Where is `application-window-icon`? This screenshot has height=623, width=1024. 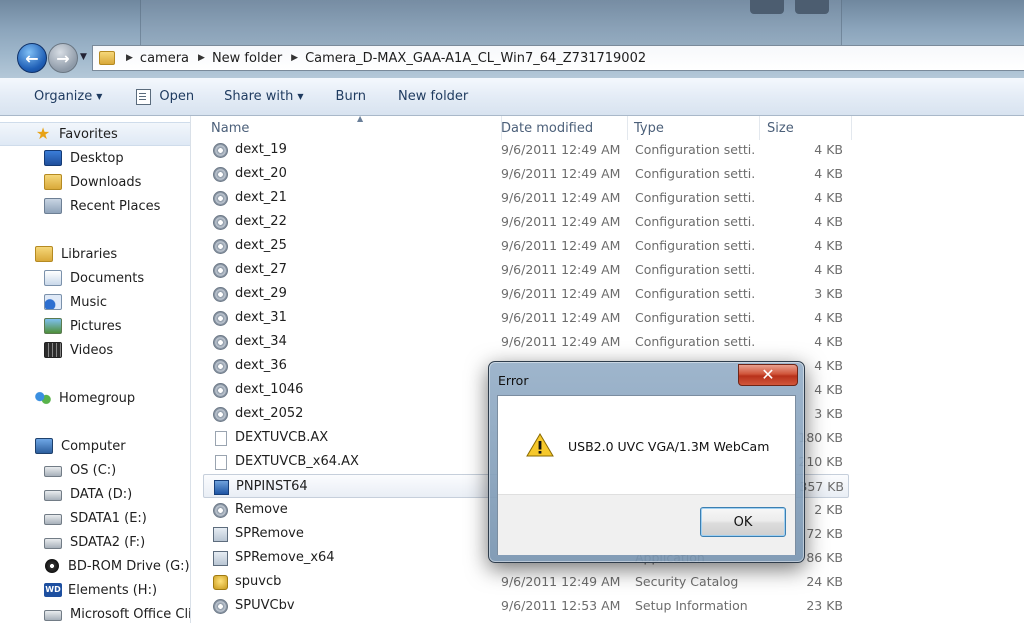
application-window-icon is located at coordinates (220, 558).